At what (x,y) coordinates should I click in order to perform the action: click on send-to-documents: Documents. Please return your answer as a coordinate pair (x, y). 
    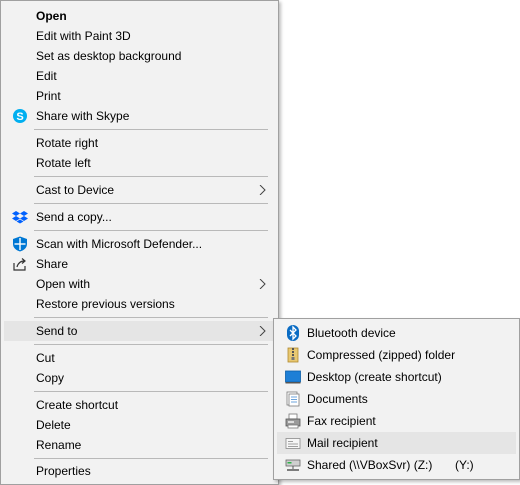
    Looking at the image, I should click on (396, 399).